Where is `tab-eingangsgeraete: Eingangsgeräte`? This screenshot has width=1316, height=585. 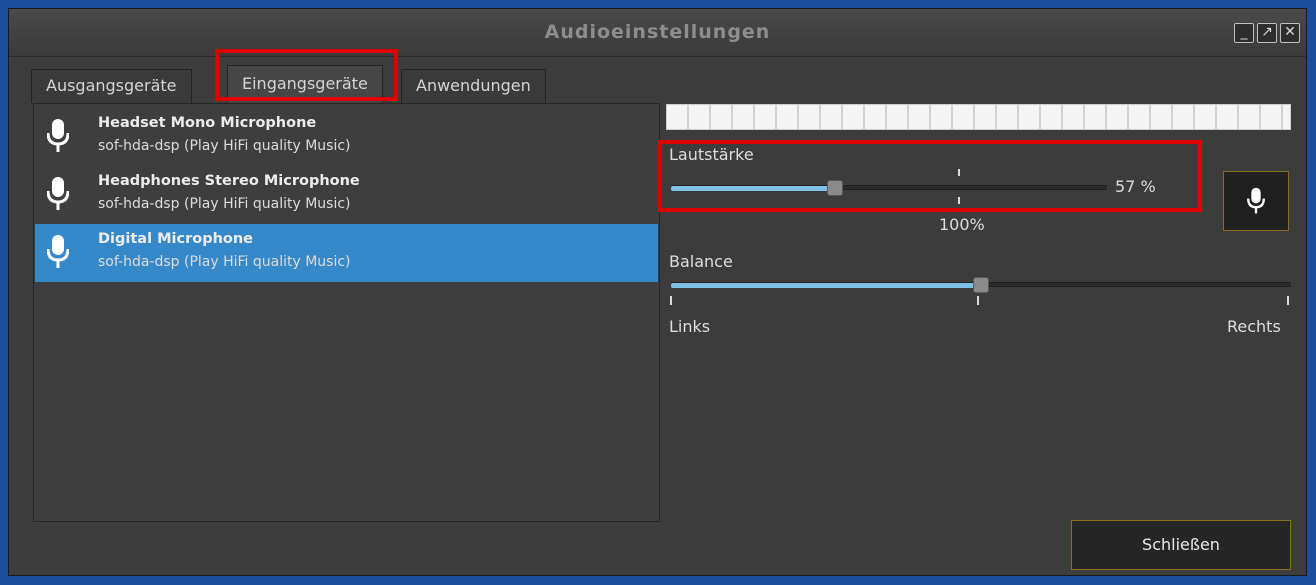
tab-eingangsgeraete: Eingangsgeräte is located at coordinates (305, 84).